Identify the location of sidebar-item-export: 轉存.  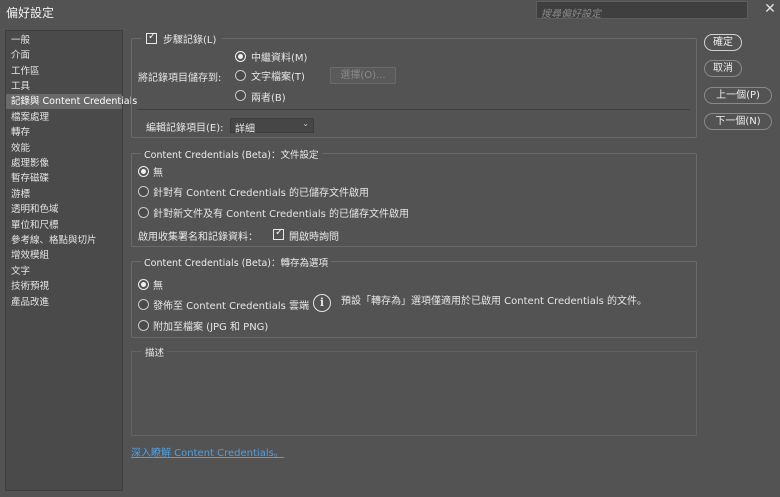
(64, 132).